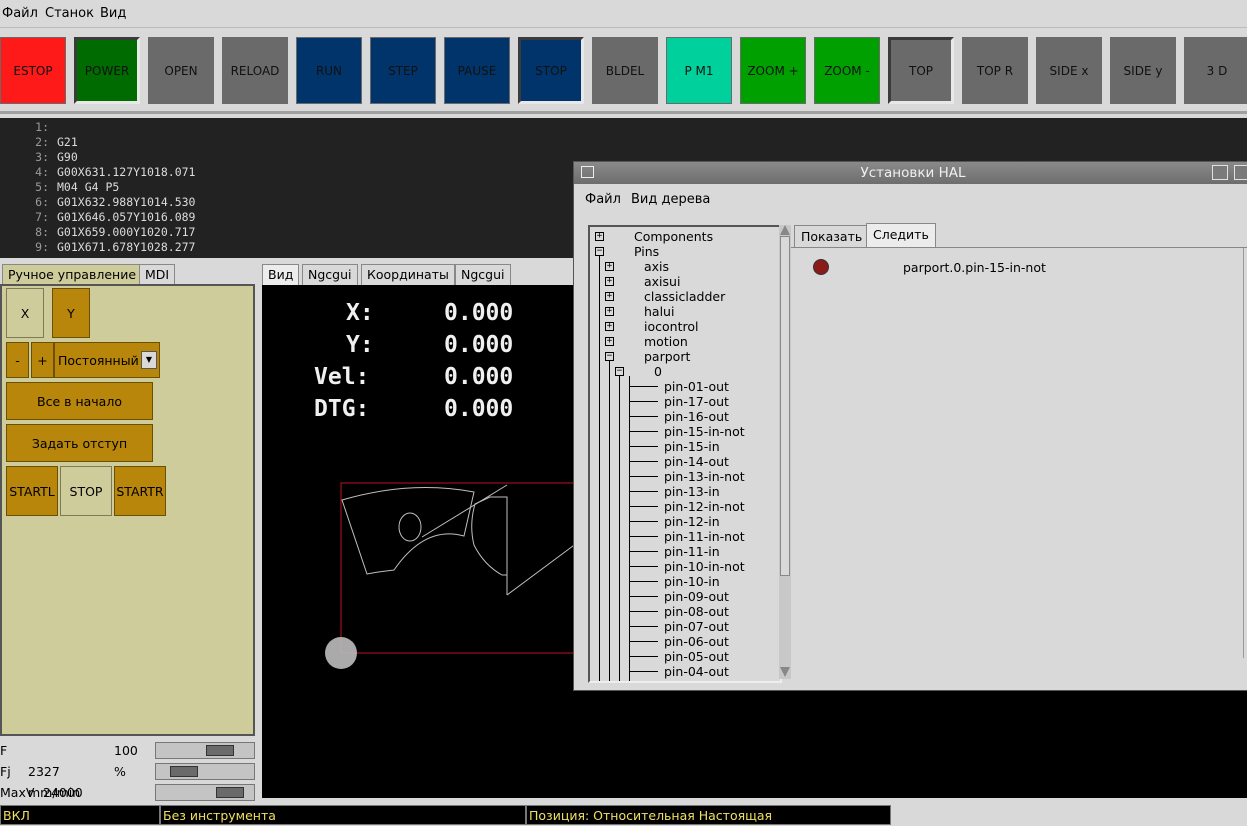 Image resolution: width=1247 pixels, height=826 pixels. What do you see at coordinates (157, 274) in the screenshot?
I see `tab-mdi: MDI` at bounding box center [157, 274].